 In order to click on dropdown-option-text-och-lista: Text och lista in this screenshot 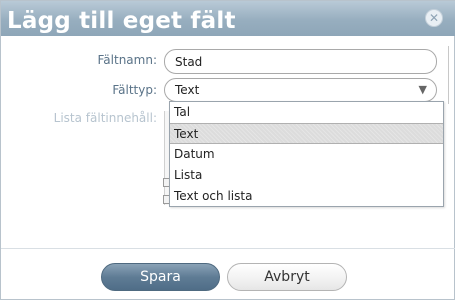, I will do `click(306, 196)`.